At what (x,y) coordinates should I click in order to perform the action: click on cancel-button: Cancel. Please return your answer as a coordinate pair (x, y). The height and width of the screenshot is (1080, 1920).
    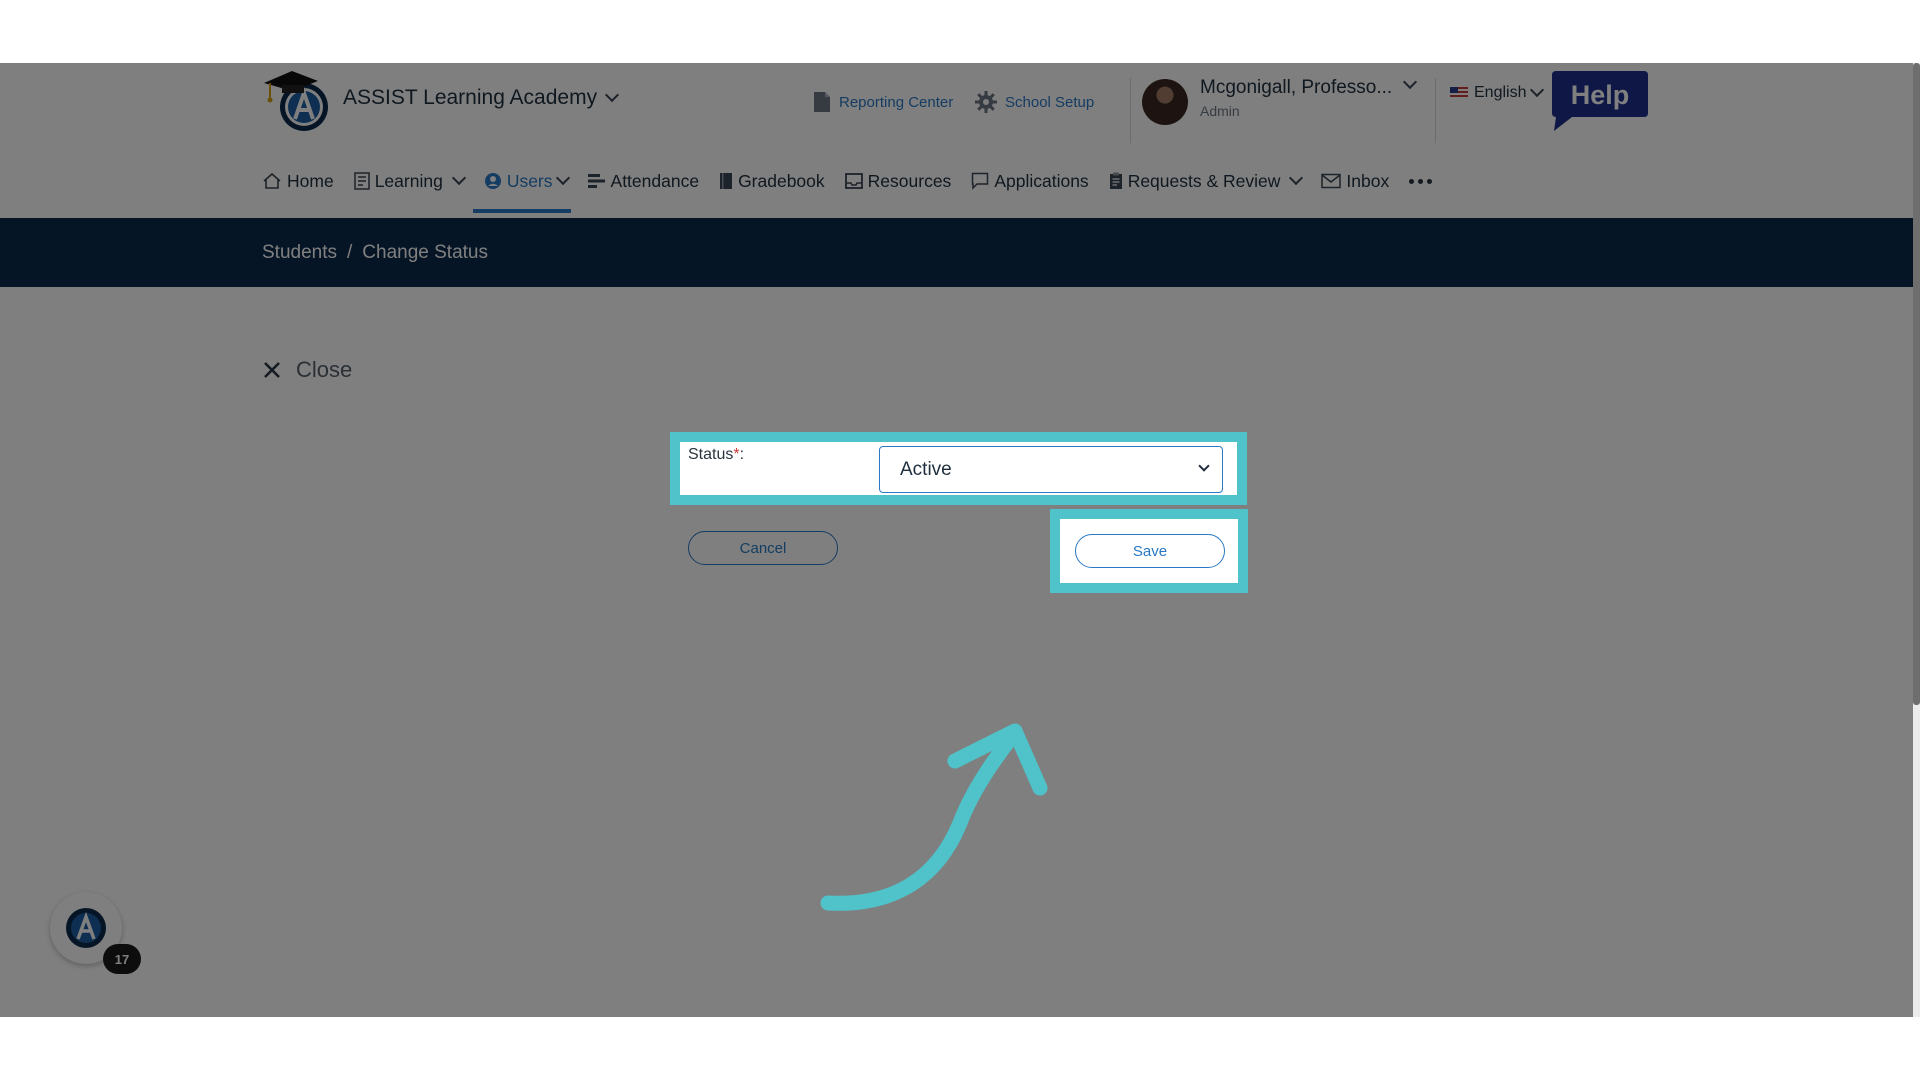
    Looking at the image, I should click on (763, 548).